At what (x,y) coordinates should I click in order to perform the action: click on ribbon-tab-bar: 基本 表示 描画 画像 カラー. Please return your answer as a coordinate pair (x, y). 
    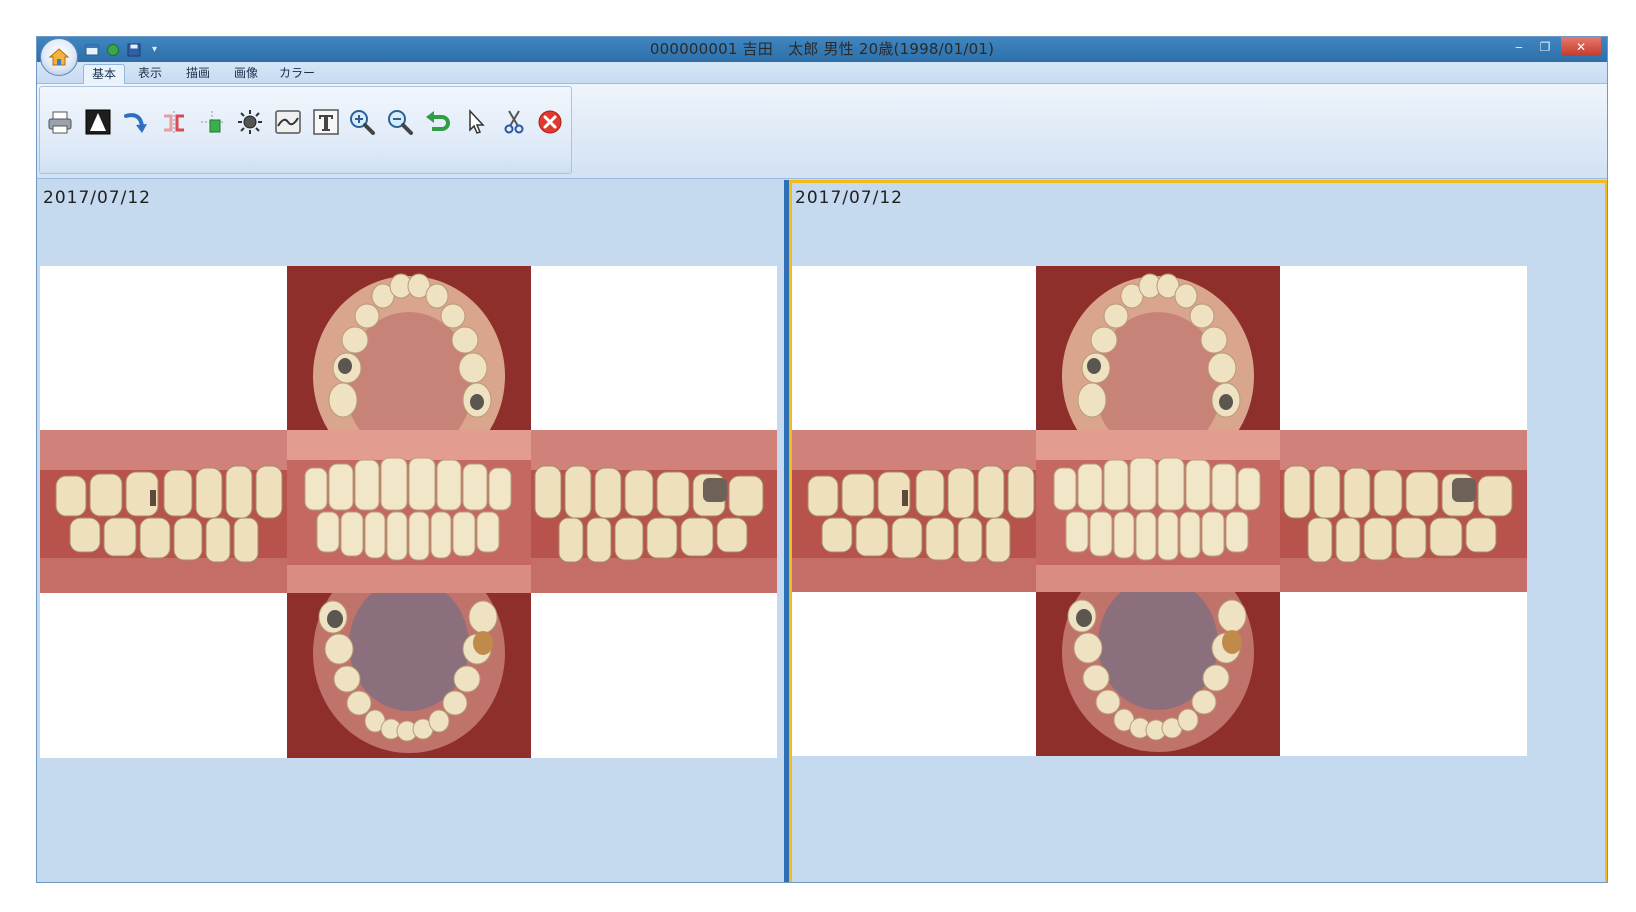
    Looking at the image, I should click on (822, 73).